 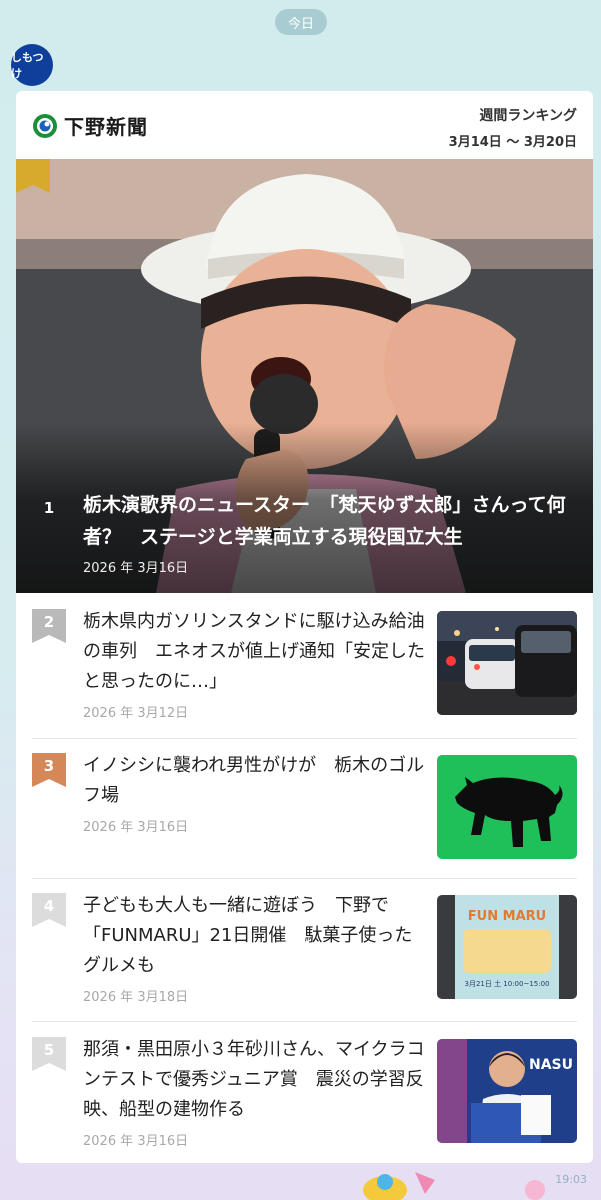 What do you see at coordinates (49, 906) in the screenshot?
I see `rank-number: 4` at bounding box center [49, 906].